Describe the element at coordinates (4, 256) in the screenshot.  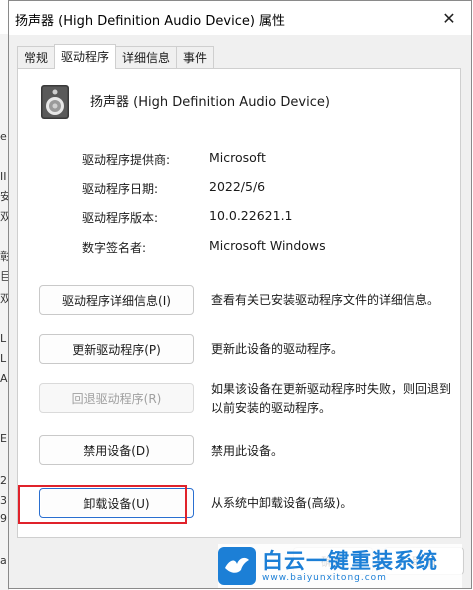
I see `background-glyph: 彰` at that location.